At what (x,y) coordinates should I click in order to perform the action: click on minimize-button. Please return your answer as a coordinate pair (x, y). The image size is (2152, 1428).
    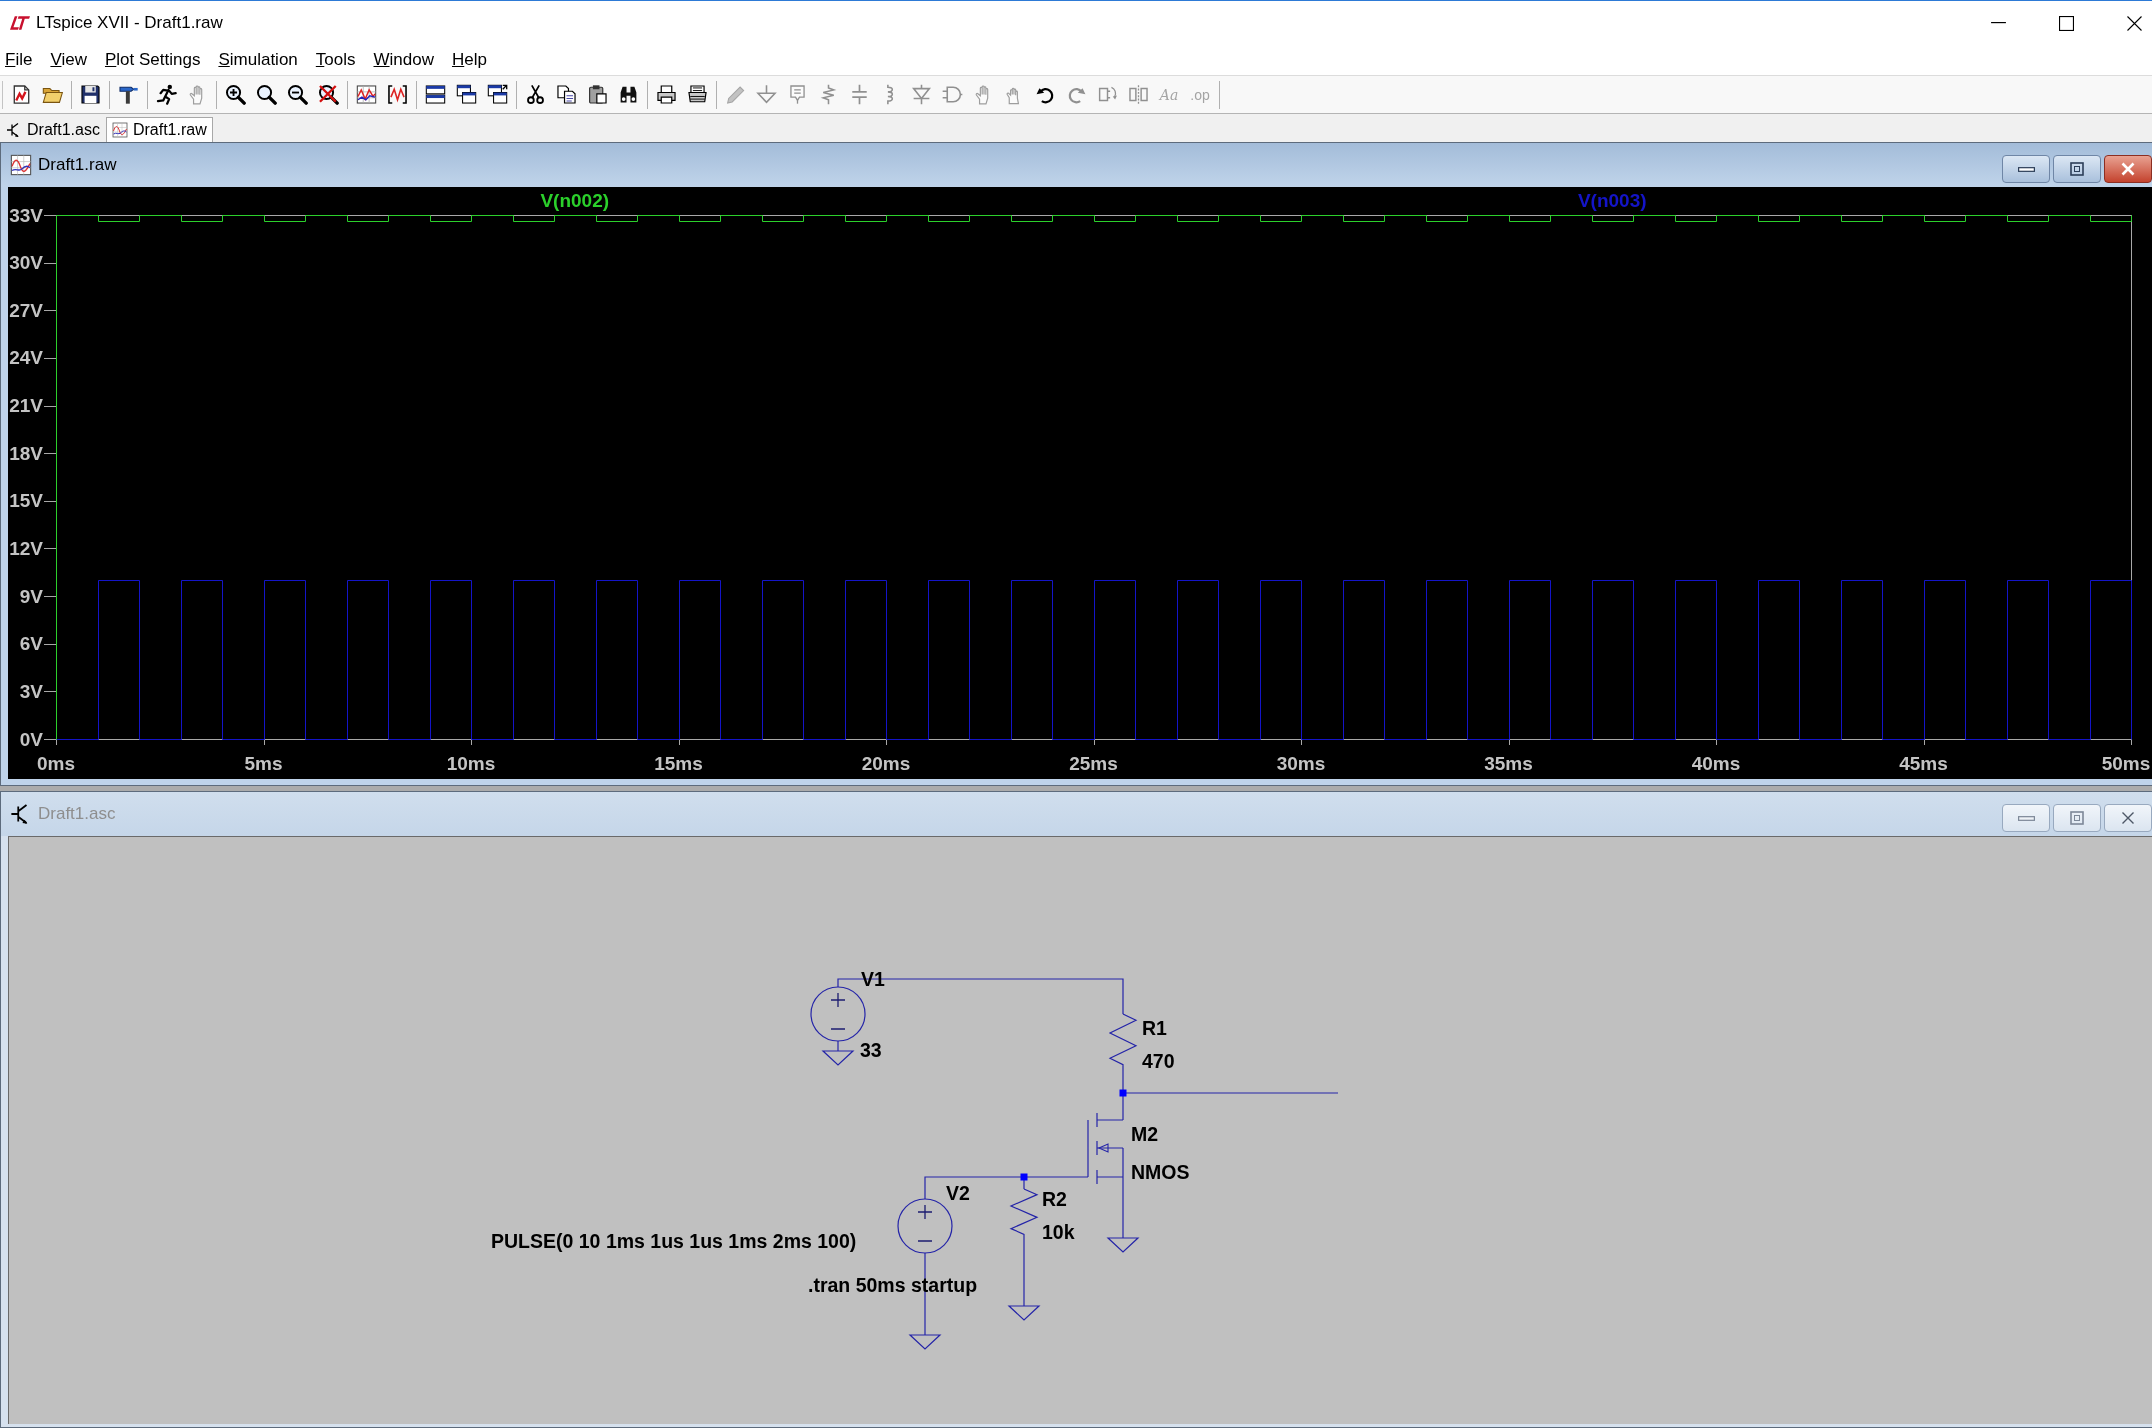
    Looking at the image, I should click on (2026, 169).